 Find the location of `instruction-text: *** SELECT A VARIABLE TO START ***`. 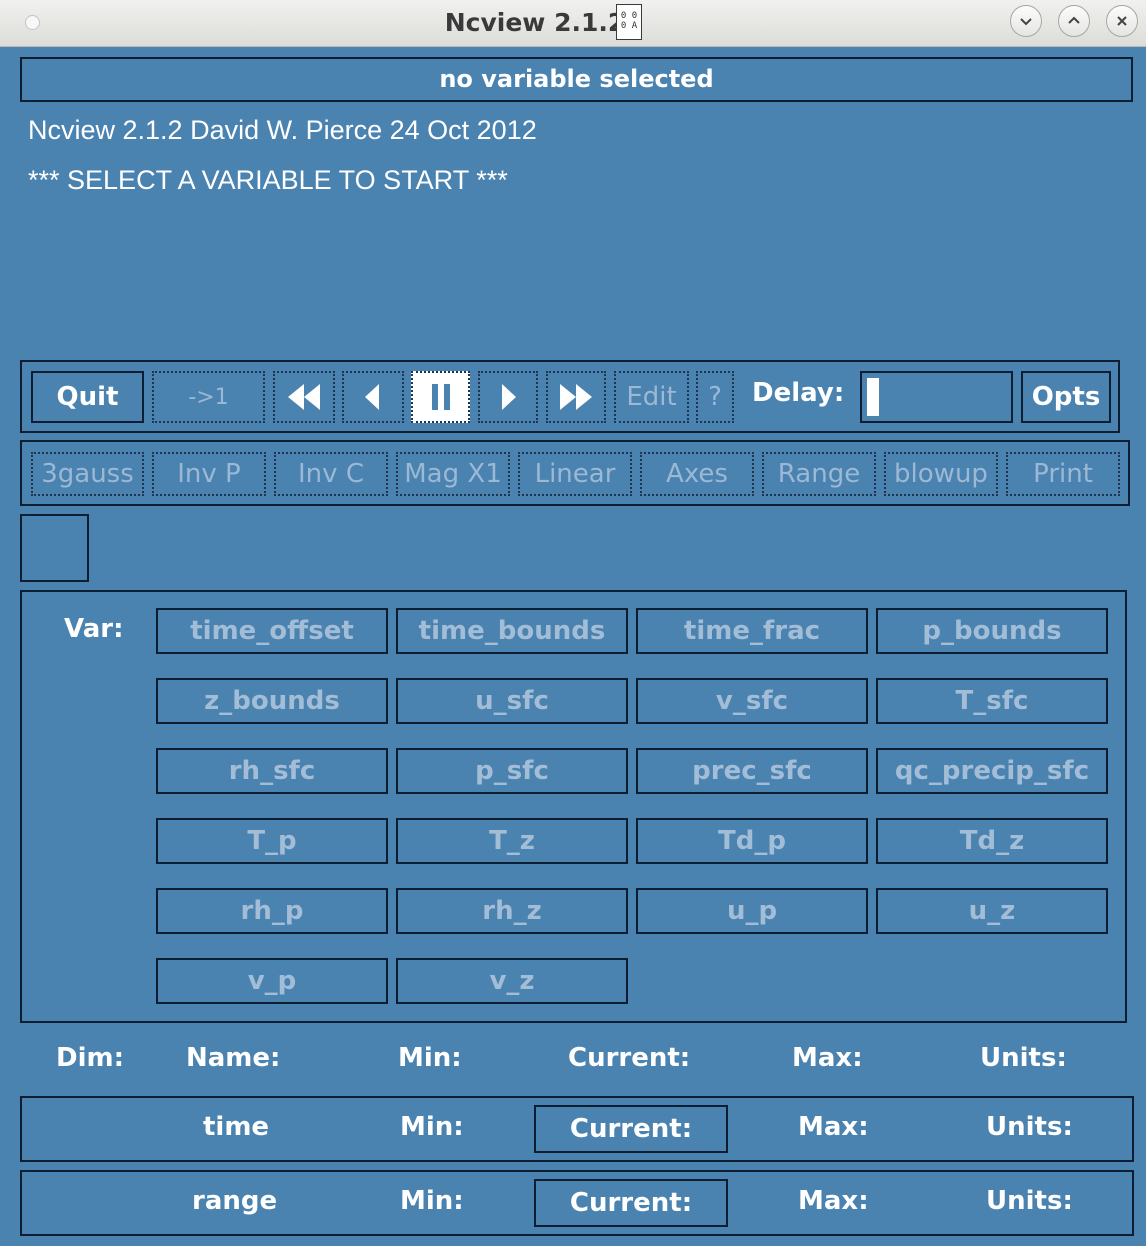

instruction-text: *** SELECT A VARIABLE TO START *** is located at coordinates (268, 180).